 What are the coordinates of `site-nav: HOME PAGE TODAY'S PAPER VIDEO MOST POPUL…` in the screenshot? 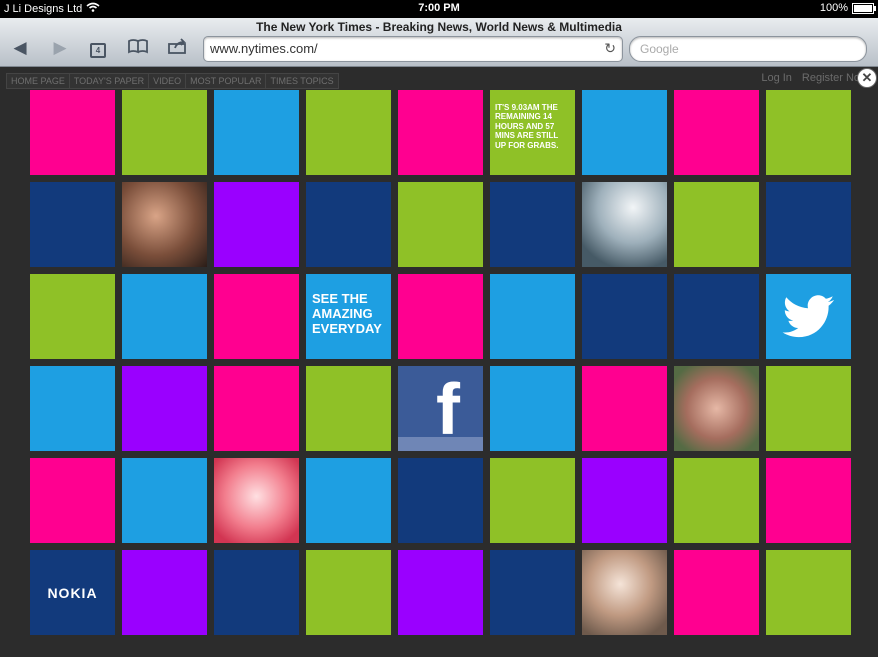 It's located at (172, 81).